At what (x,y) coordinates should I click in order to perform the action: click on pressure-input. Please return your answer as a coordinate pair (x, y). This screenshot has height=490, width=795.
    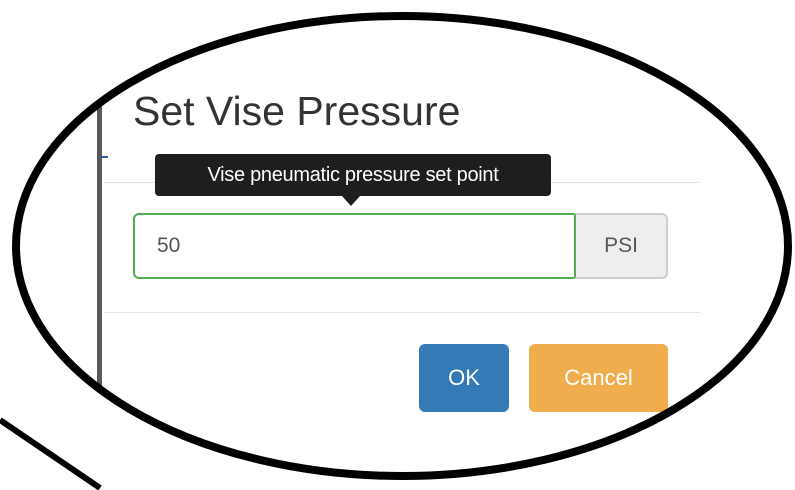
    Looking at the image, I should click on (353, 246).